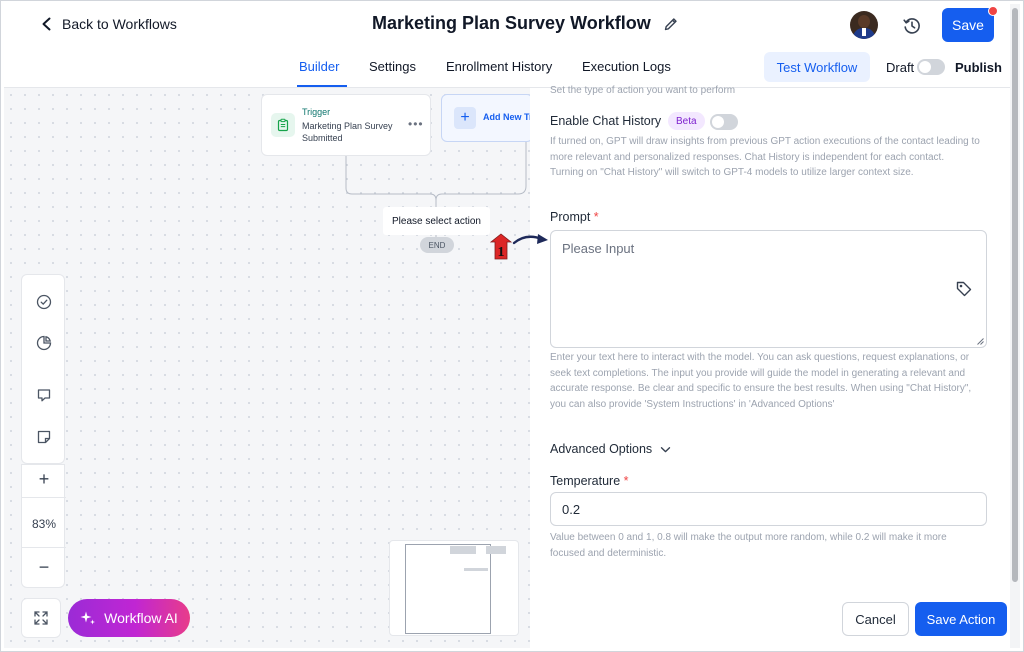  I want to click on workflow-ai-label: Workflow AI, so click(141, 618).